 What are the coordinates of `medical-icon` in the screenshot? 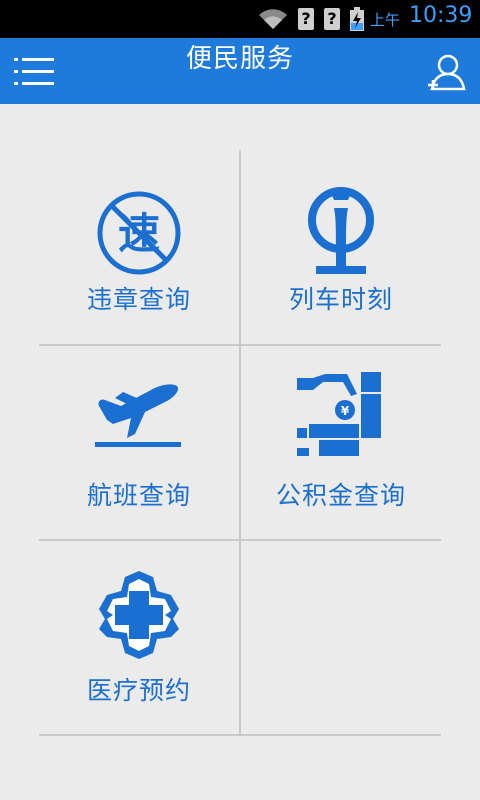 It's located at (139, 615).